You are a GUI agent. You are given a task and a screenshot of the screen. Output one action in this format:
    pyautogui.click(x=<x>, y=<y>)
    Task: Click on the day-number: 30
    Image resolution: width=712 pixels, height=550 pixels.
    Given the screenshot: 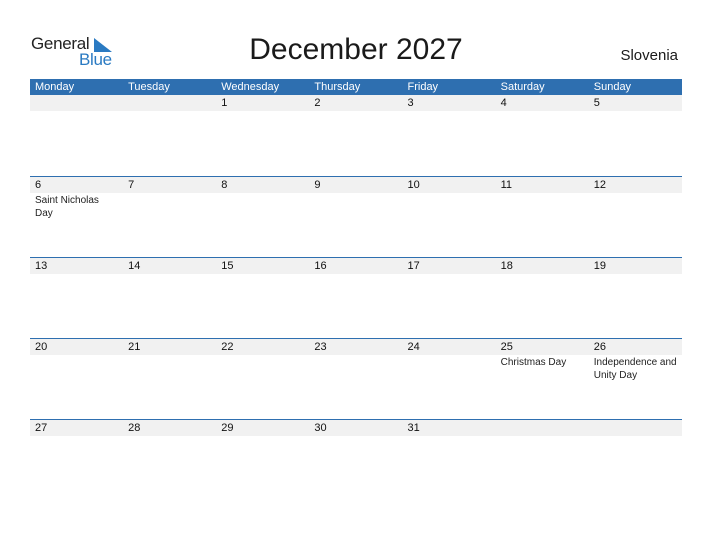 What is the action you would take?
    pyautogui.click(x=320, y=428)
    